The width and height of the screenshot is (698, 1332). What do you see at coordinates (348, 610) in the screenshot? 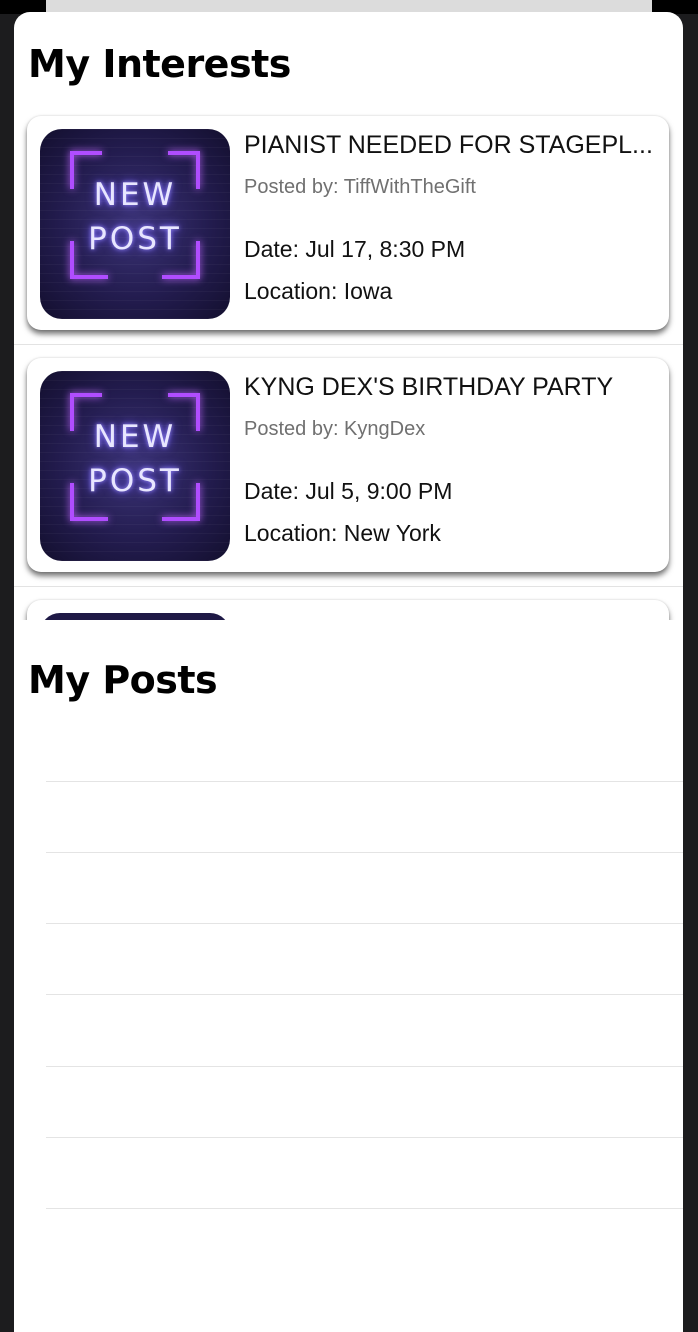
I see `interest-card-partial` at bounding box center [348, 610].